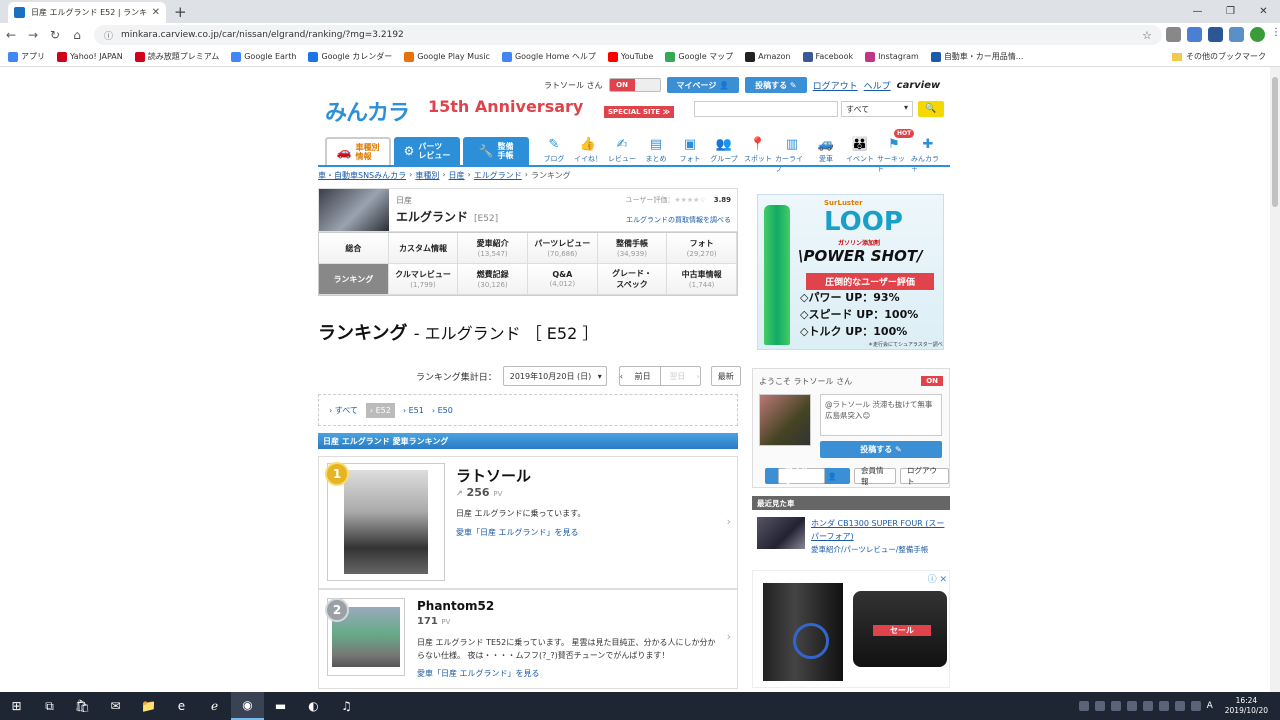  I want to click on bookmark-item: Google マップ, so click(699, 56).